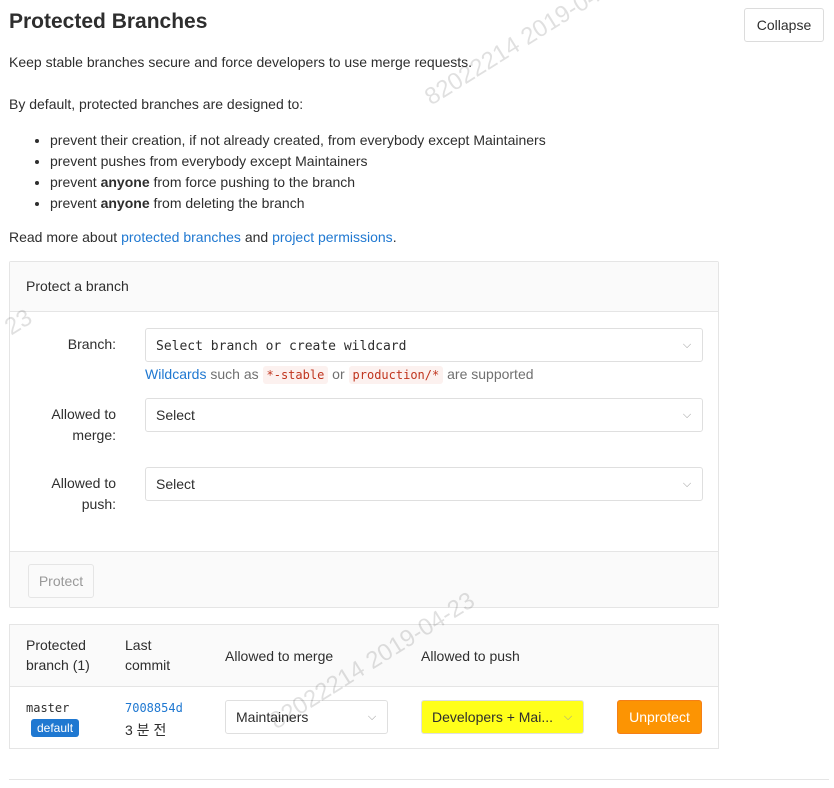  Describe the element at coordinates (108, 21) in the screenshot. I see `page-title: Protected Branches` at that location.